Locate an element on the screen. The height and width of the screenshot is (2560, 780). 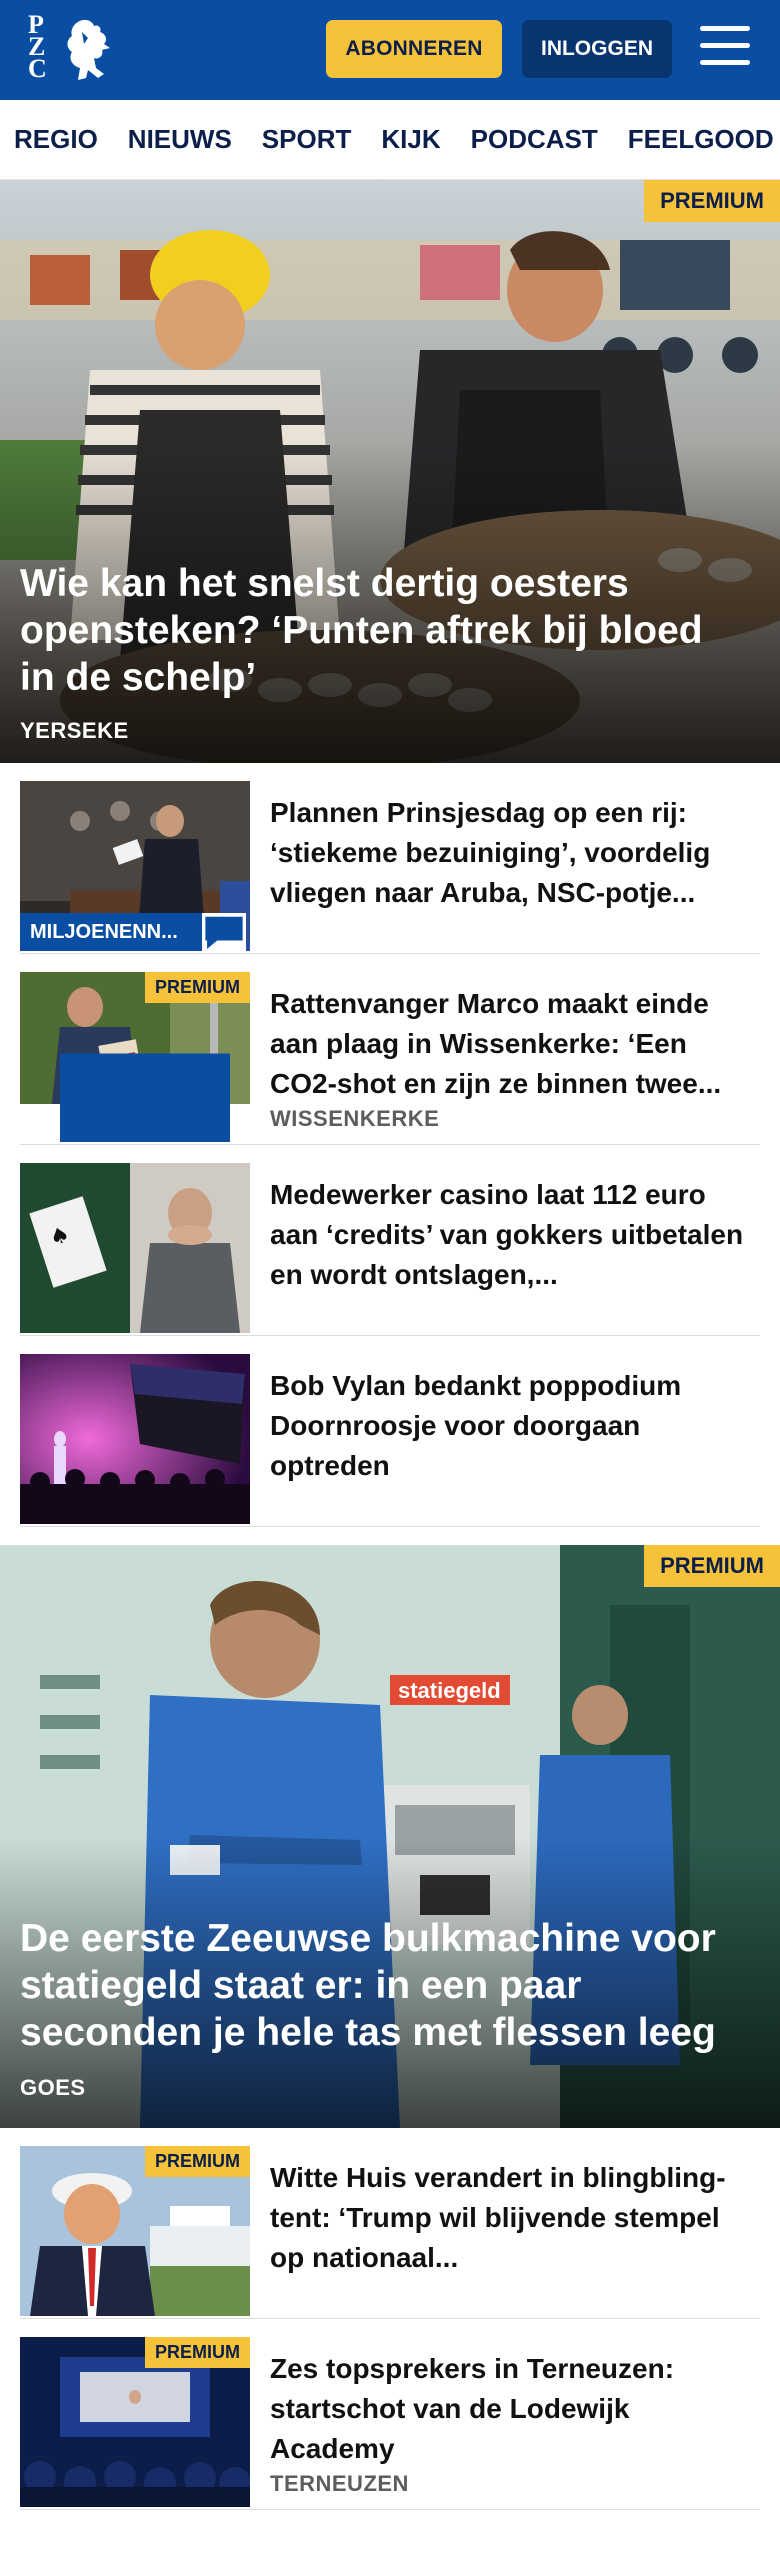
subscribe-button: ABONNEREN is located at coordinates (414, 49).